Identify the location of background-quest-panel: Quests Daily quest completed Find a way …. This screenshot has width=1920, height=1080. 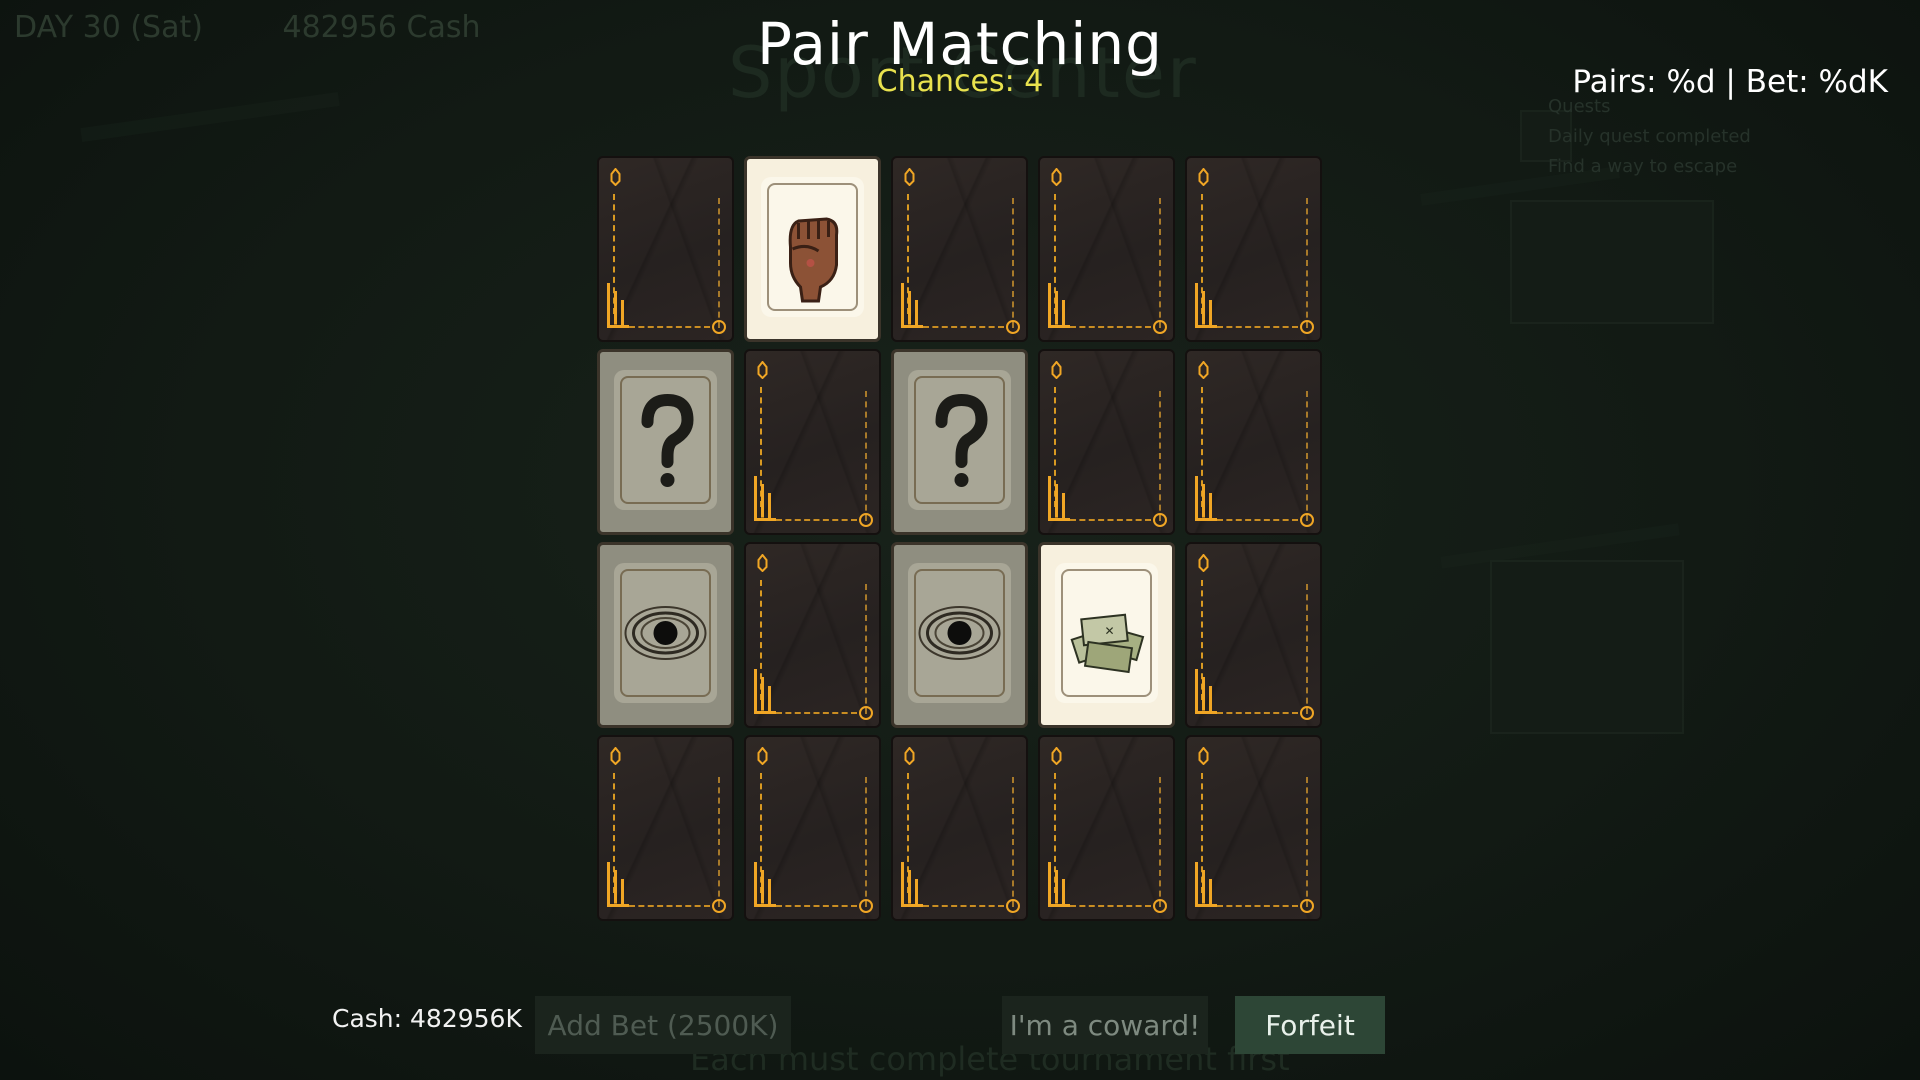
(1649, 137).